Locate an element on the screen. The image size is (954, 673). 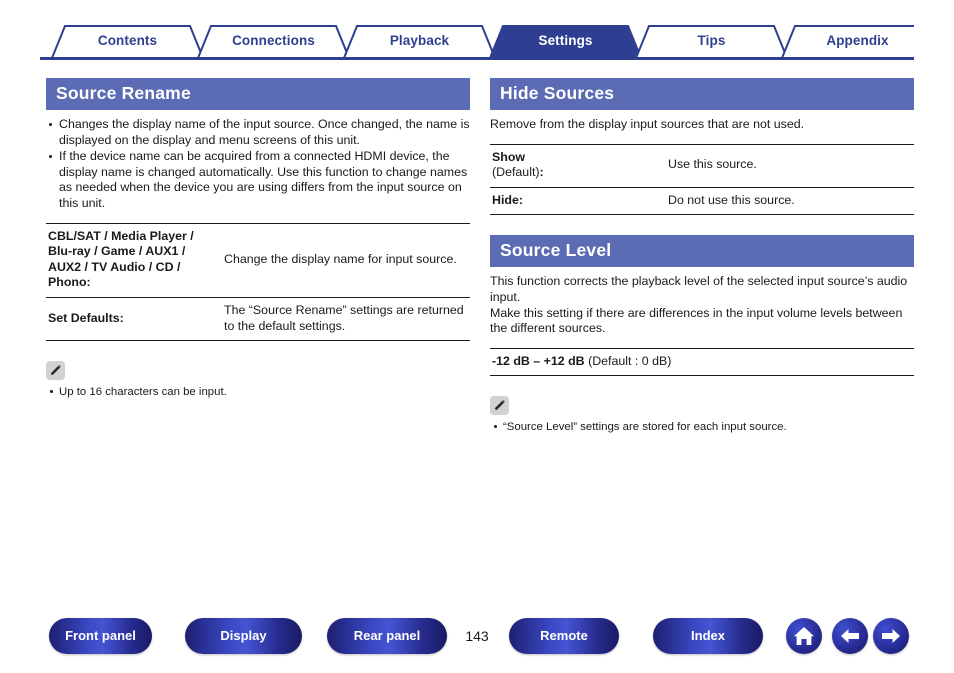
tab-connections: Connections is located at coordinates (273, 41).